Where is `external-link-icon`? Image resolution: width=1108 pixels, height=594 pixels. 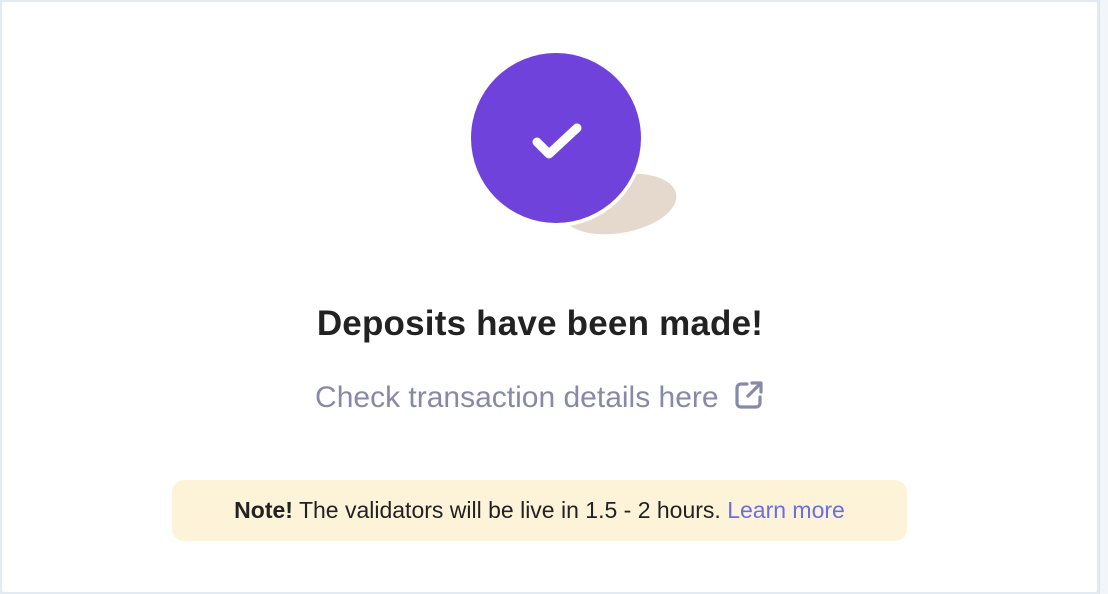 external-link-icon is located at coordinates (749, 395).